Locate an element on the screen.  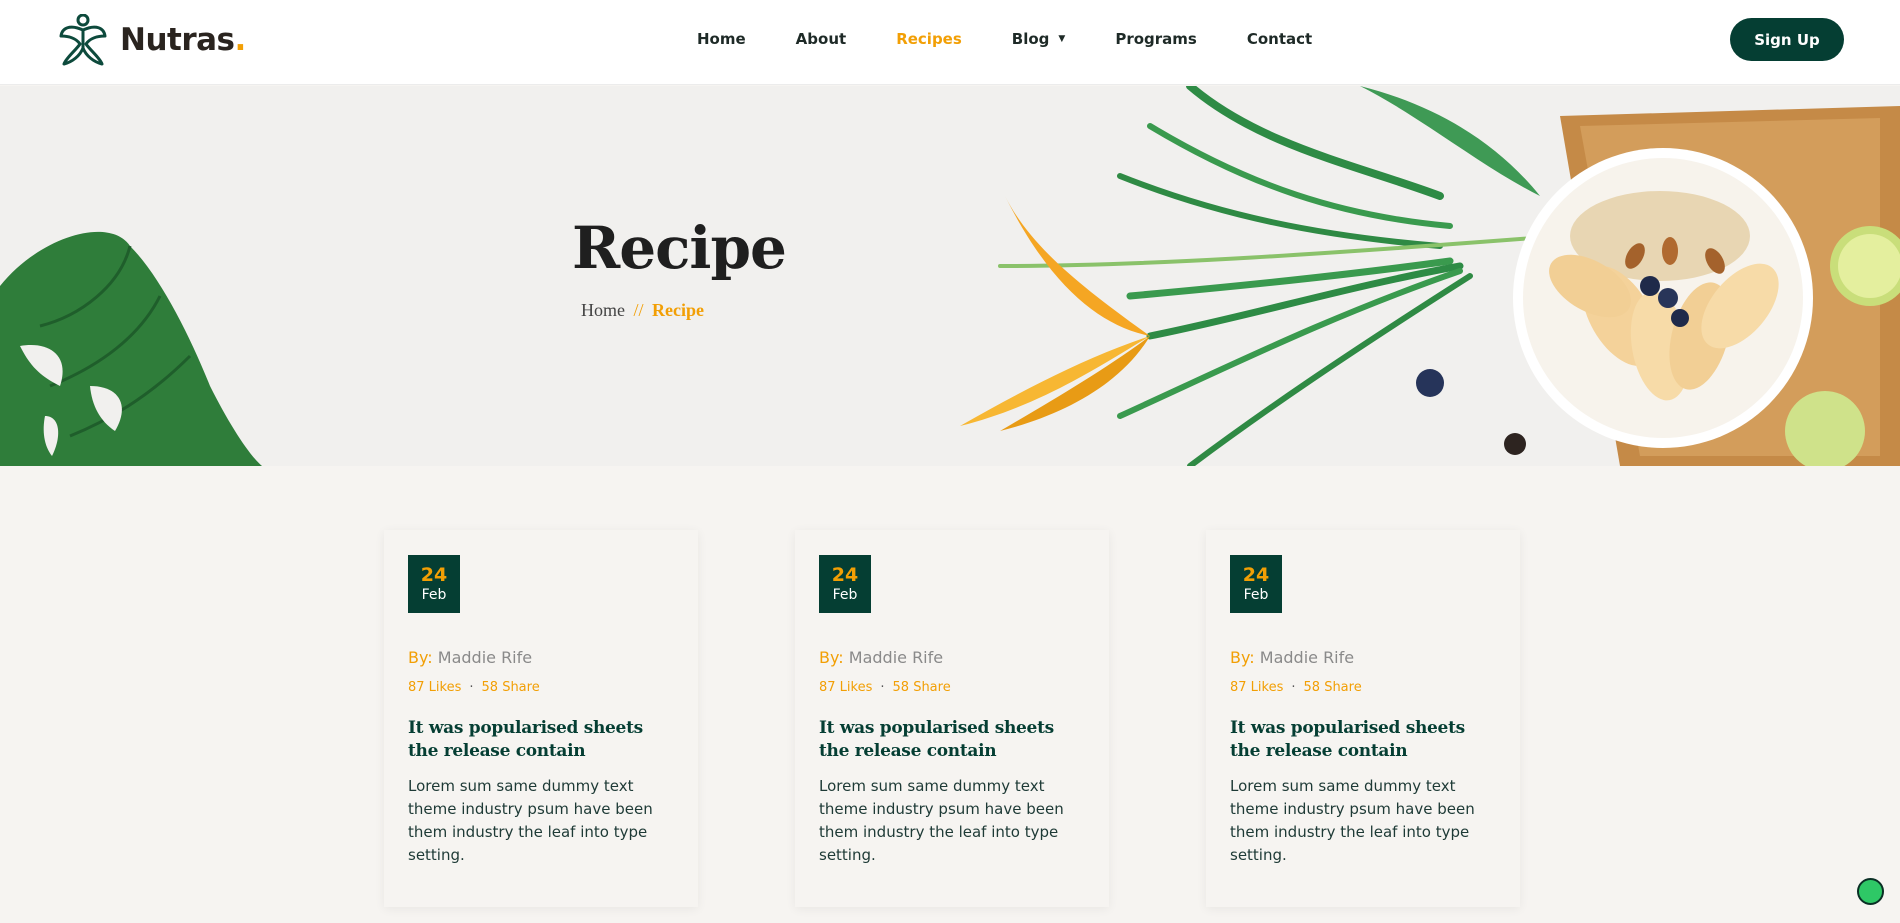
nav-item-blog: Blog ▼ is located at coordinates (1039, 39).